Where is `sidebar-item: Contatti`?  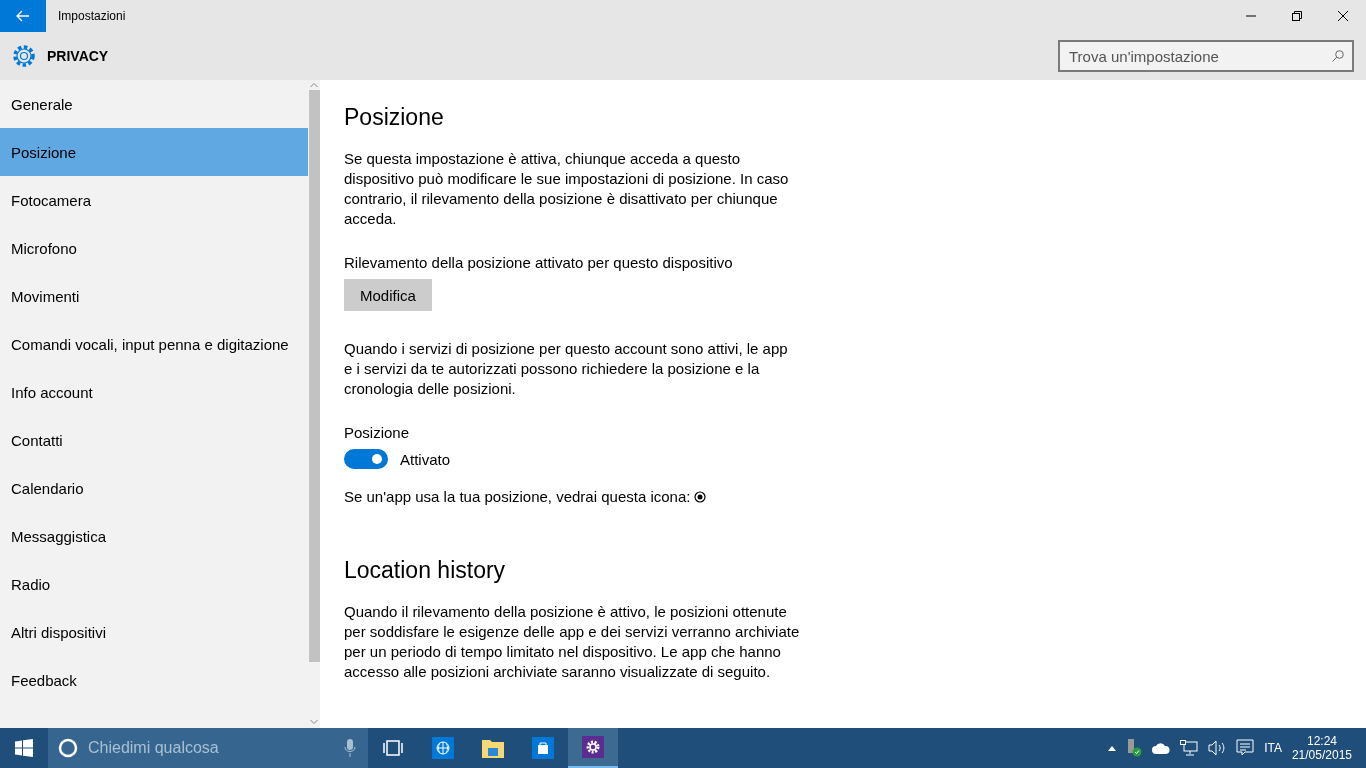
sidebar-item: Contatti is located at coordinates (154, 440).